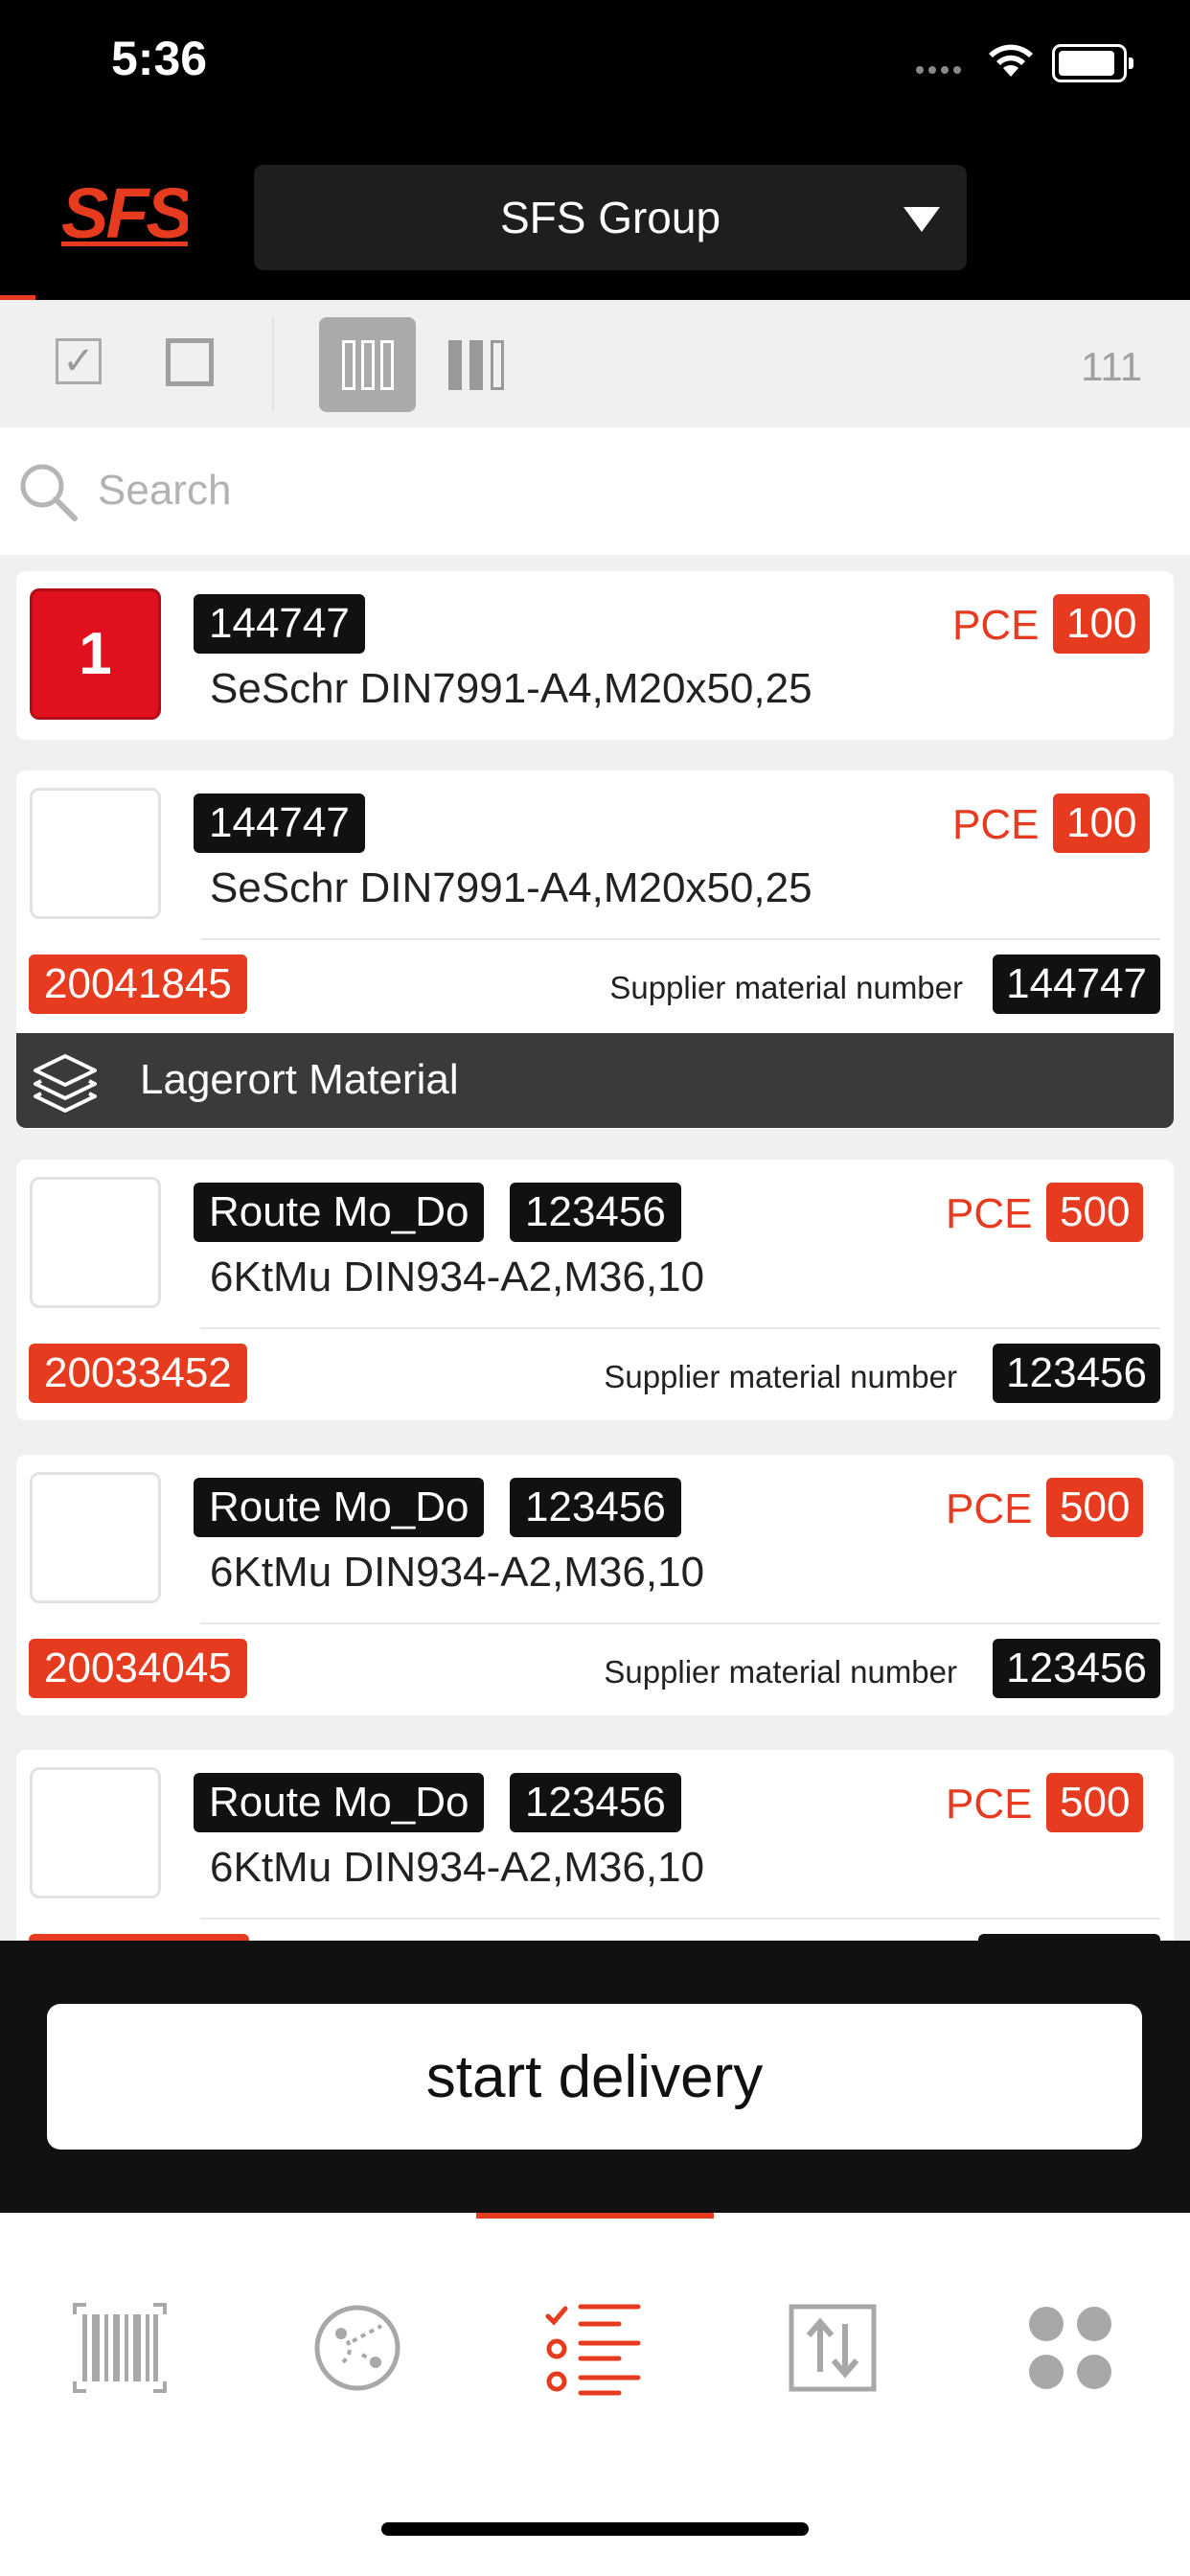 The image size is (1190, 2576). I want to click on list-toolbar: ✓ 111, so click(595, 363).